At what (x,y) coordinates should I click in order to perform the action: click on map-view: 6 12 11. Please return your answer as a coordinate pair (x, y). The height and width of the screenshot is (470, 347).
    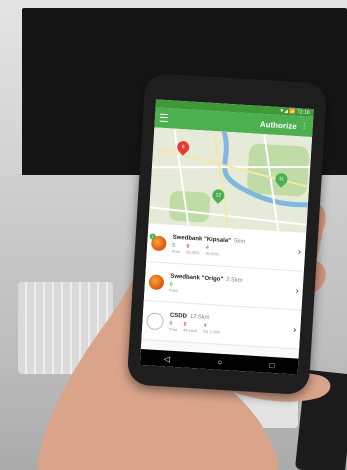
    Looking at the image, I should click on (230, 180).